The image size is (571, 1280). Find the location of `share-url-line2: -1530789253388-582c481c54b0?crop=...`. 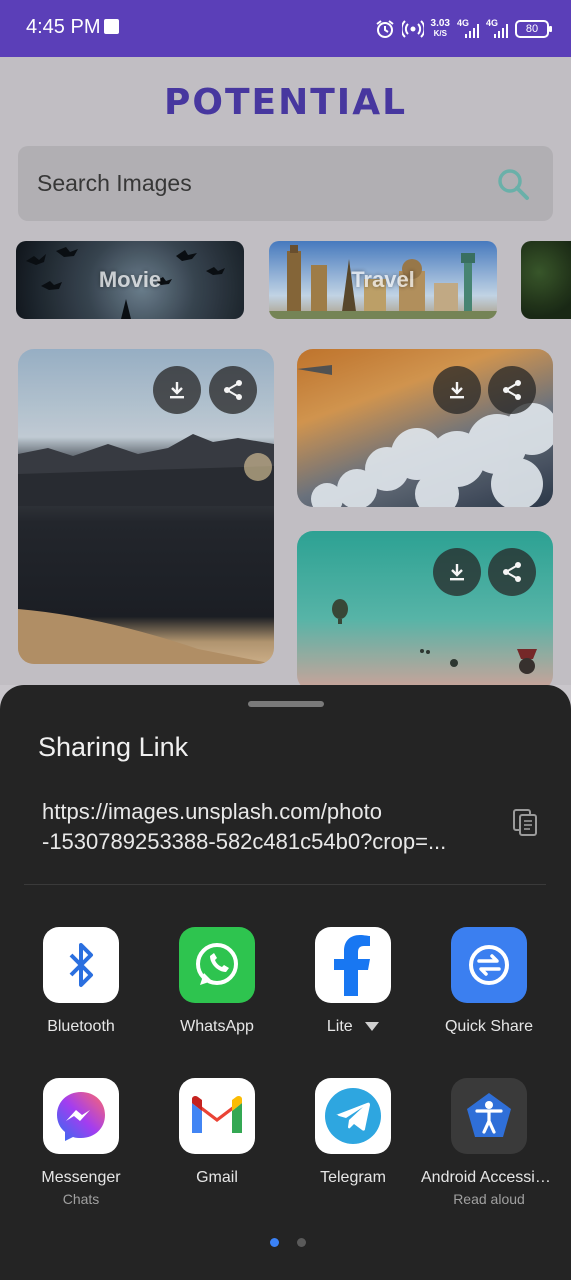

share-url-line2: -1530789253388-582c481c54b0?crop=... is located at coordinates (244, 841).